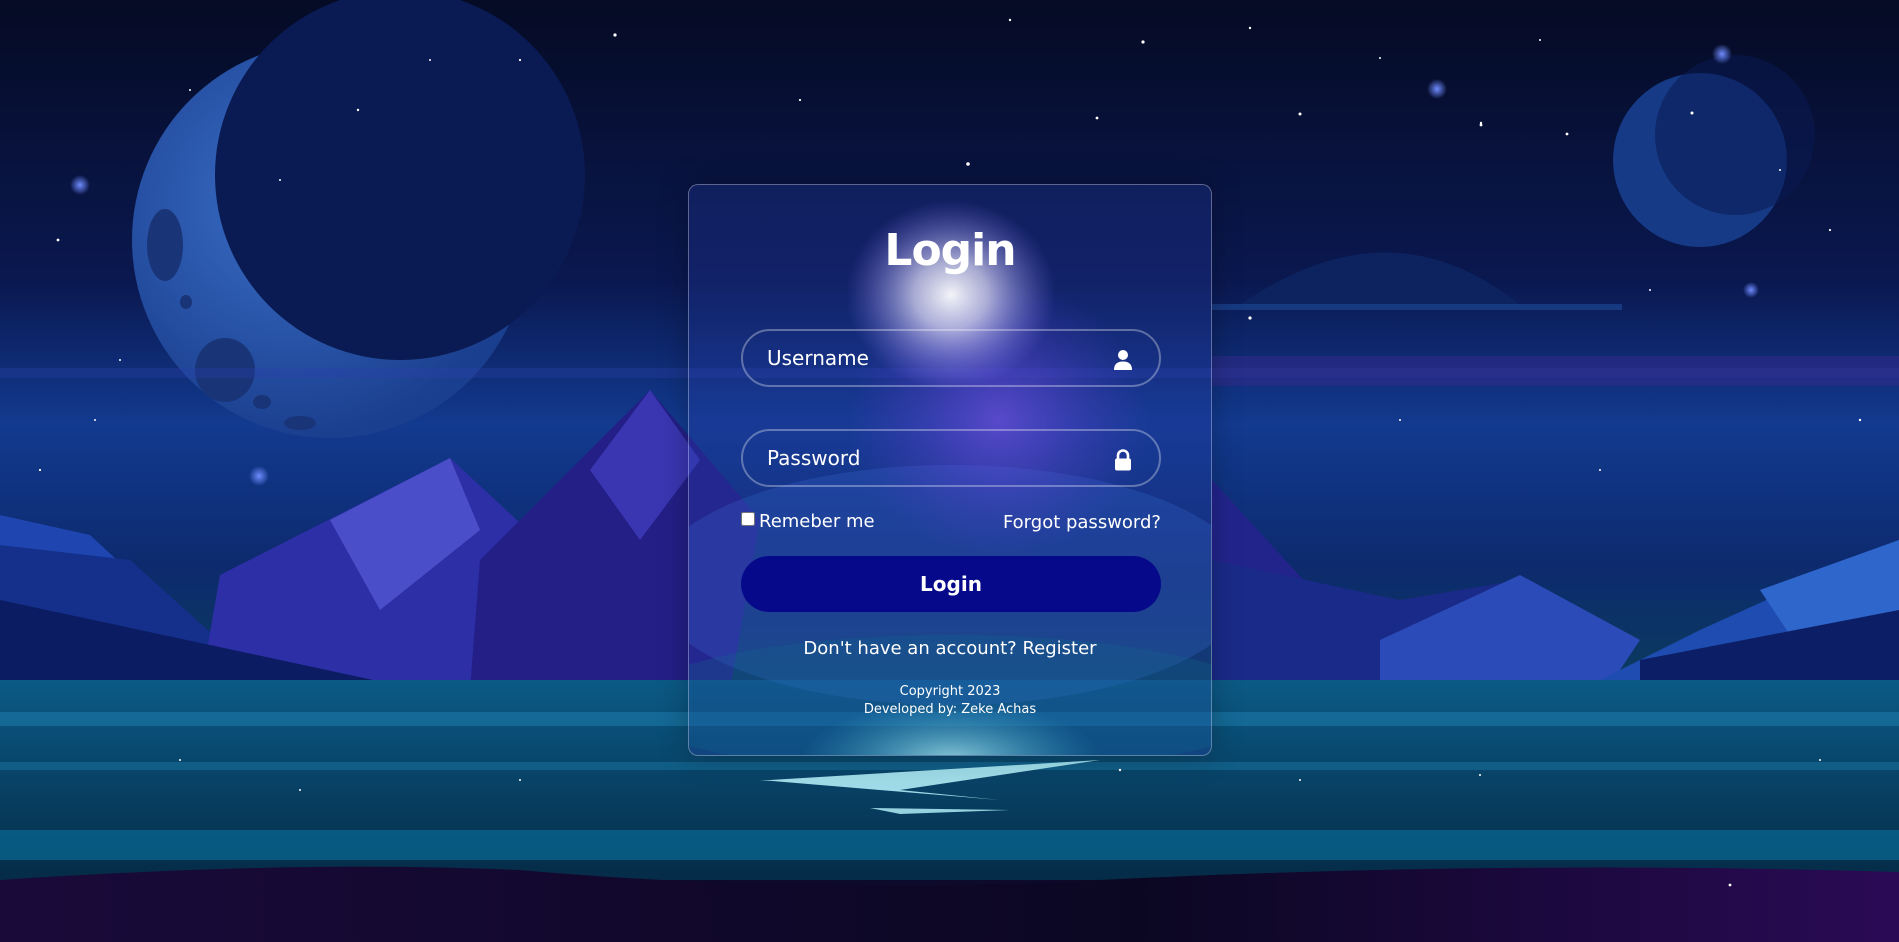  I want to click on register-prompt-text: Don't have an account?, so click(910, 648).